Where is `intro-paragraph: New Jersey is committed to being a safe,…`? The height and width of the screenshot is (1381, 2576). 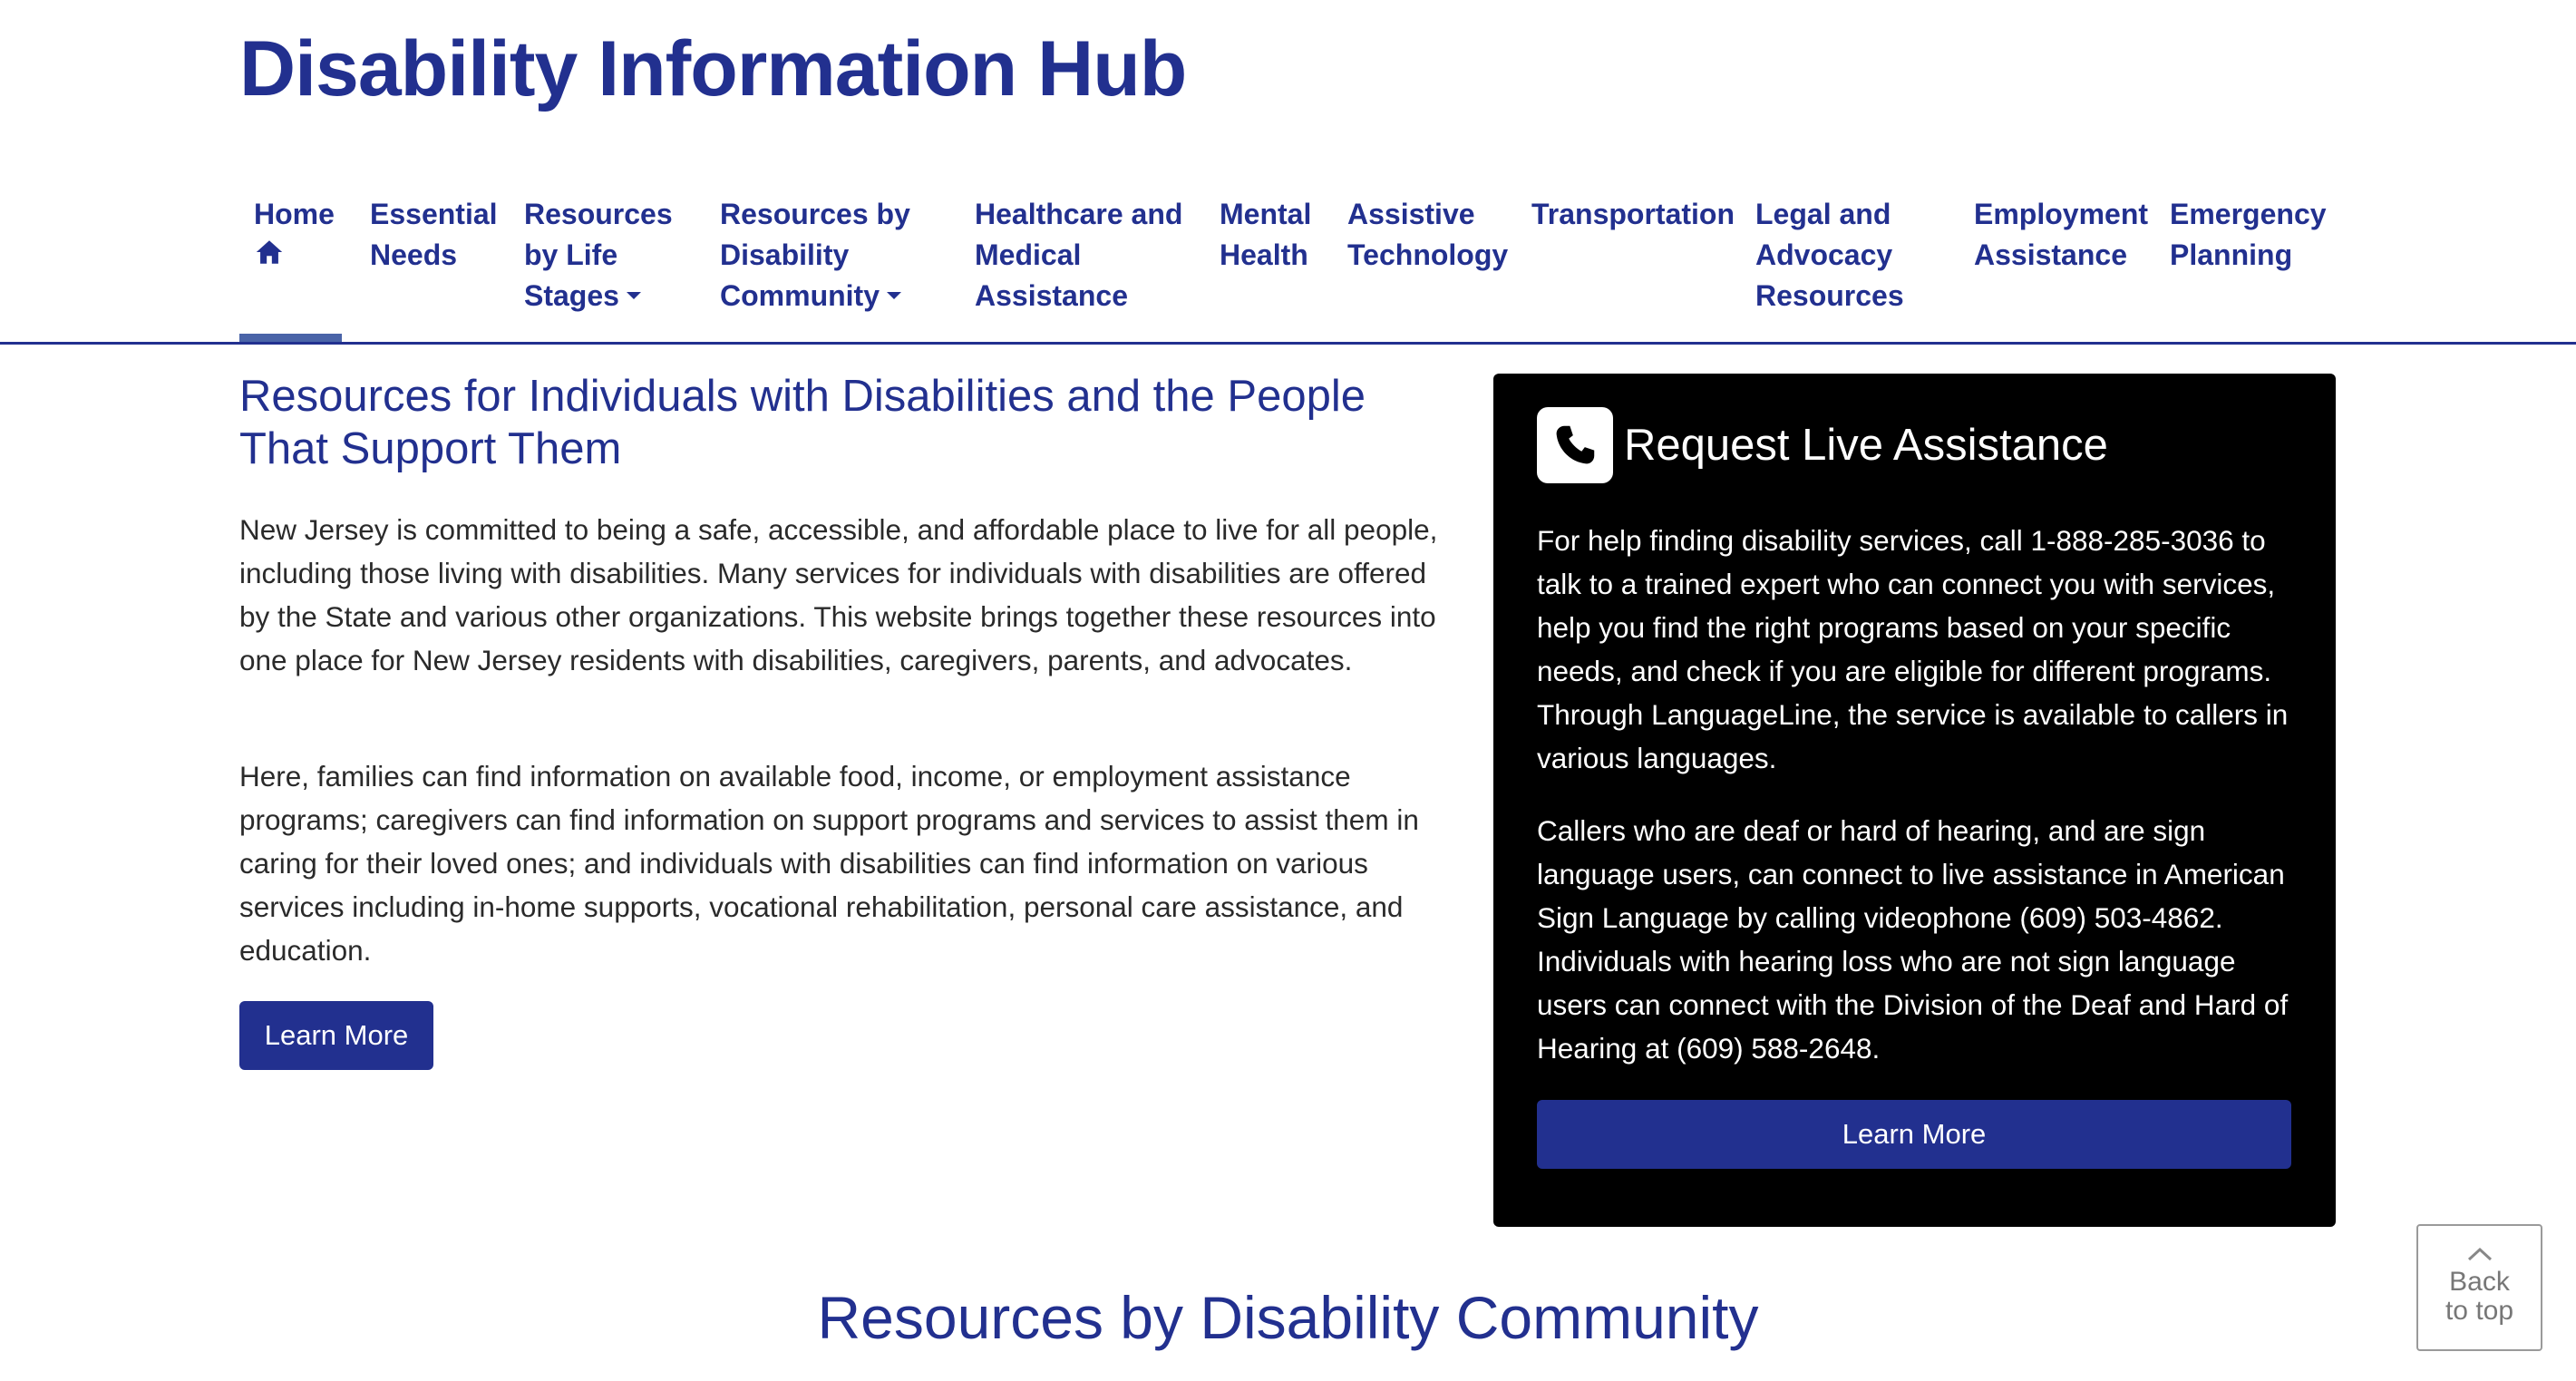 intro-paragraph: New Jersey is committed to being a safe,… is located at coordinates (838, 594).